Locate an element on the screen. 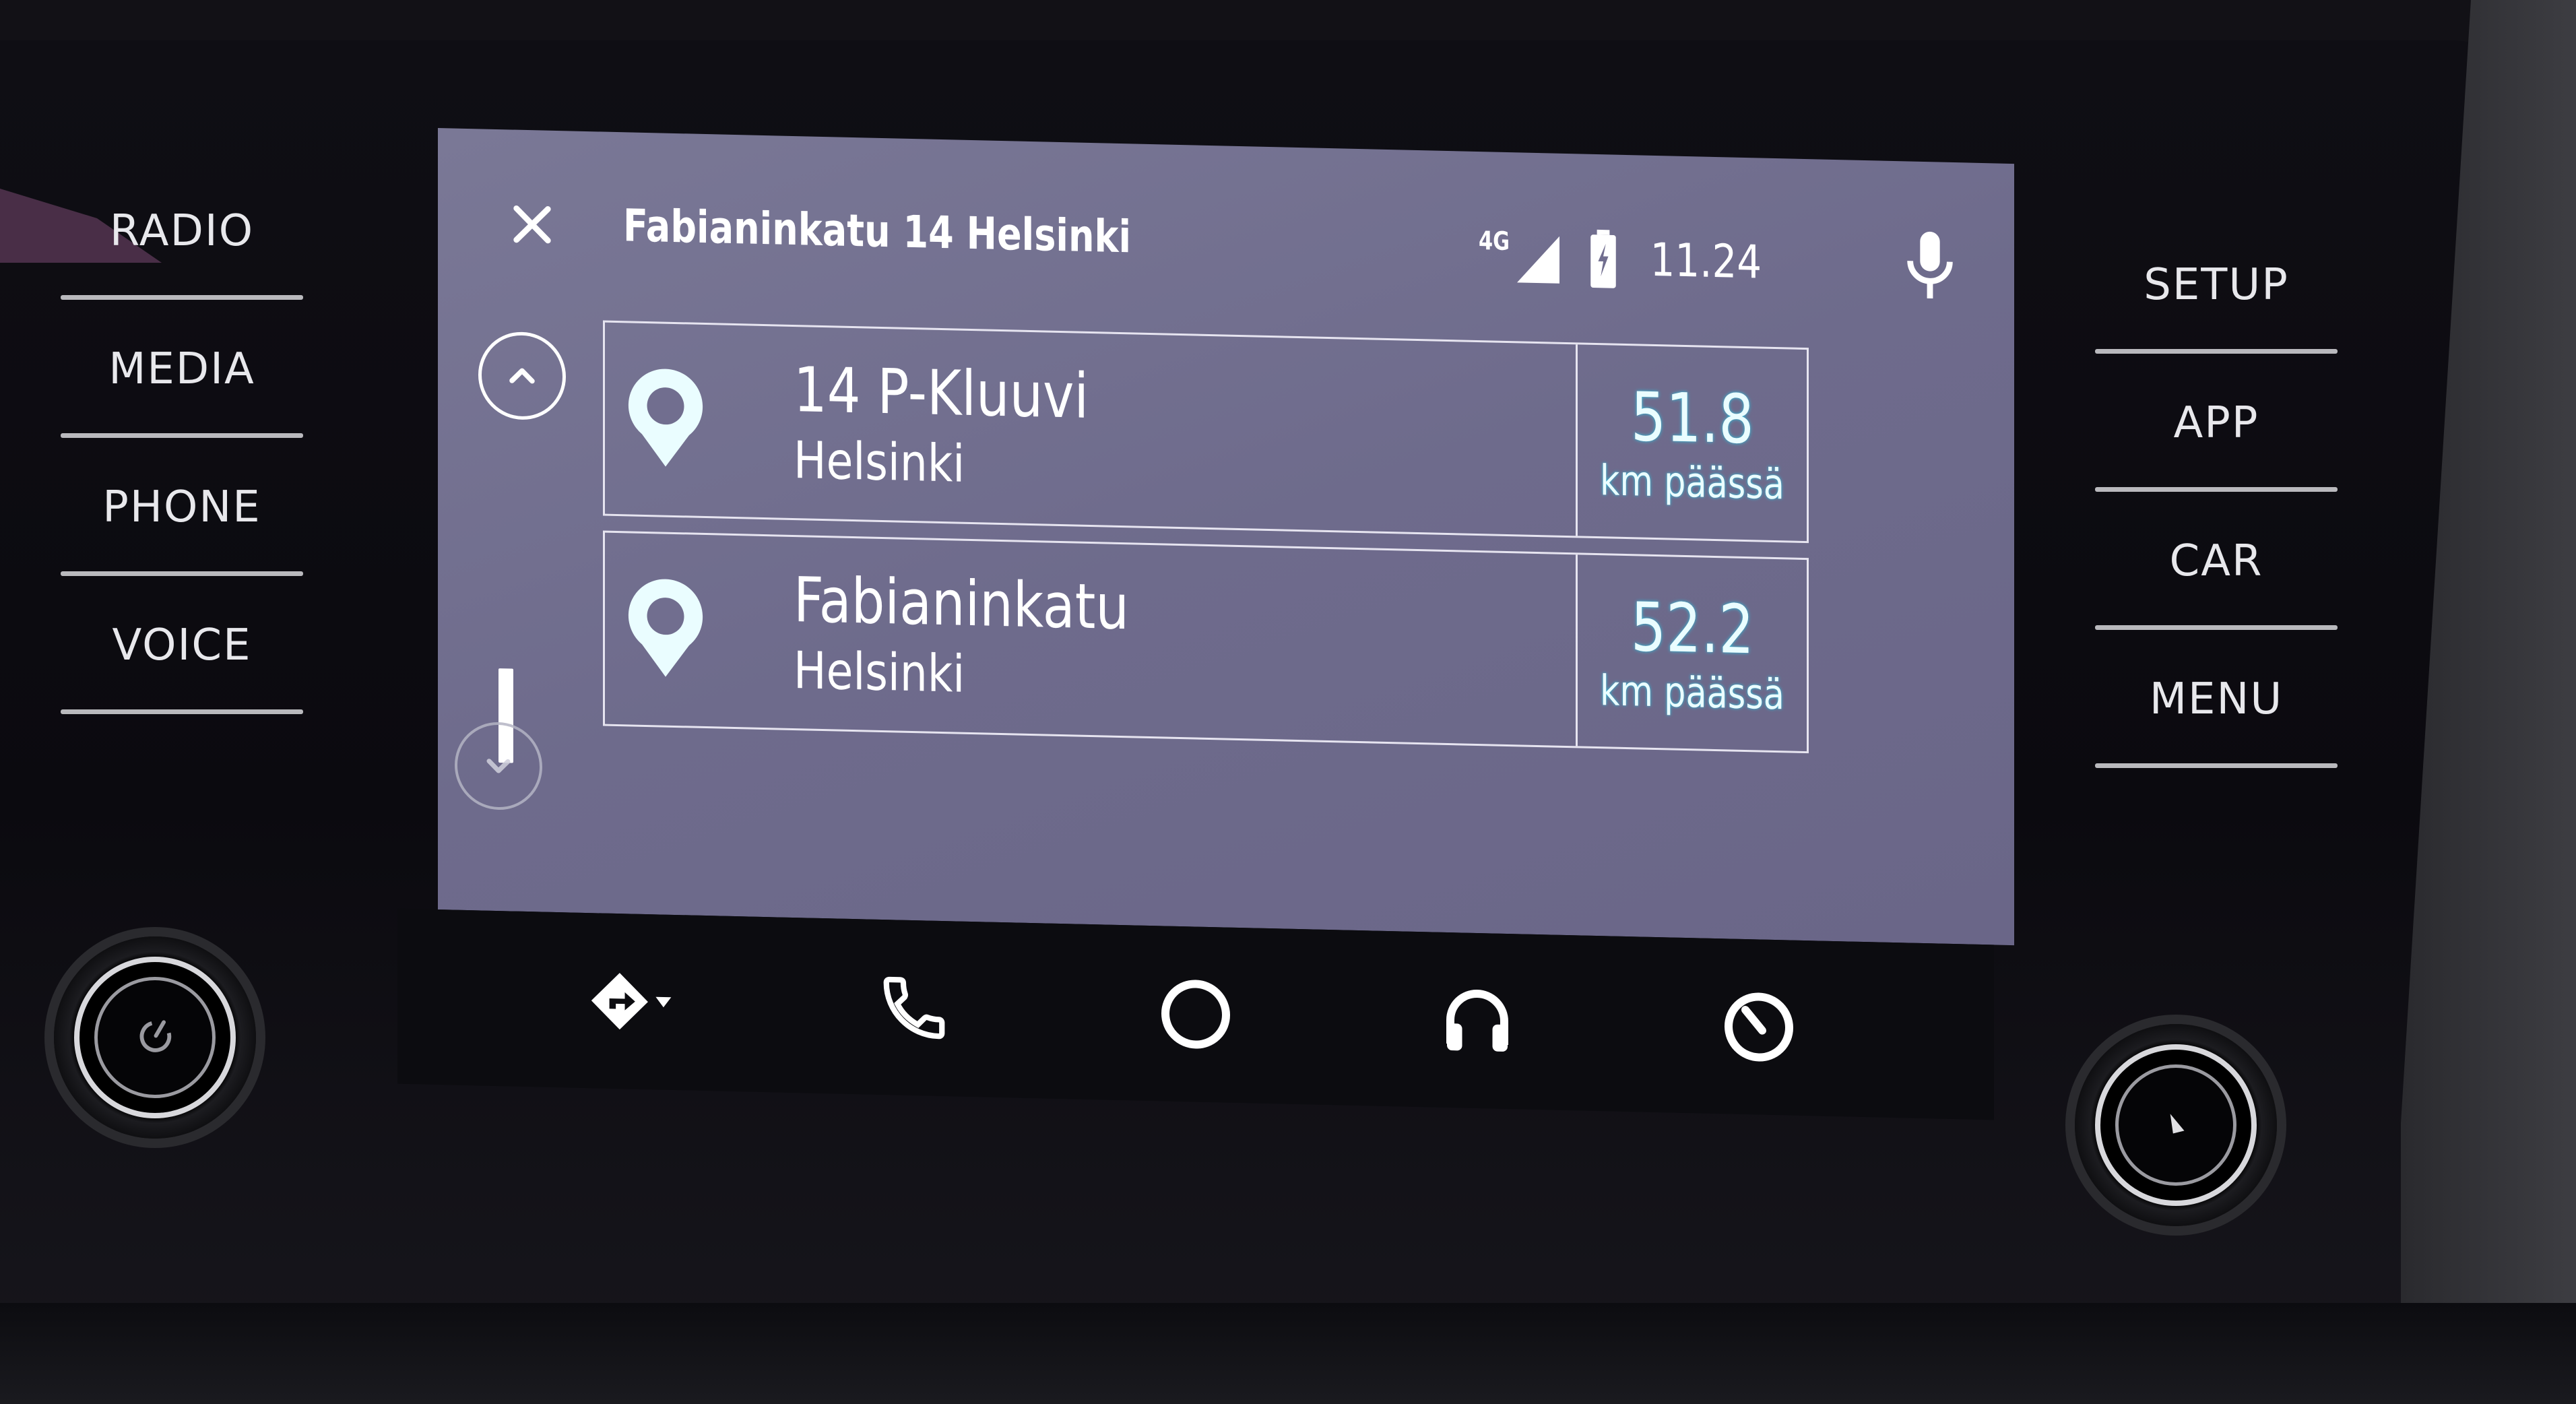  voice-search-button is located at coordinates (1930, 266).